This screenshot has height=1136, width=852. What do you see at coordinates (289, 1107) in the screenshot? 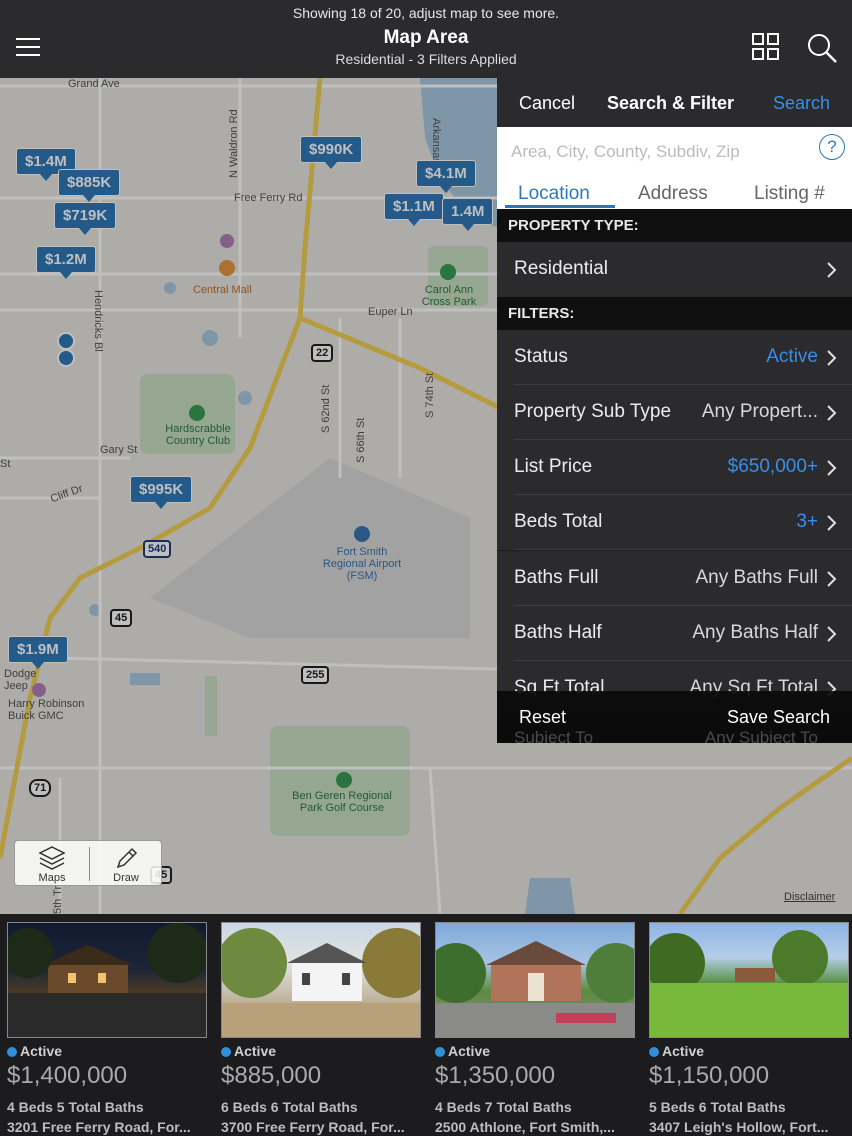
I see `listing-beds-baths: 6 Beds 6 Total Baths` at bounding box center [289, 1107].